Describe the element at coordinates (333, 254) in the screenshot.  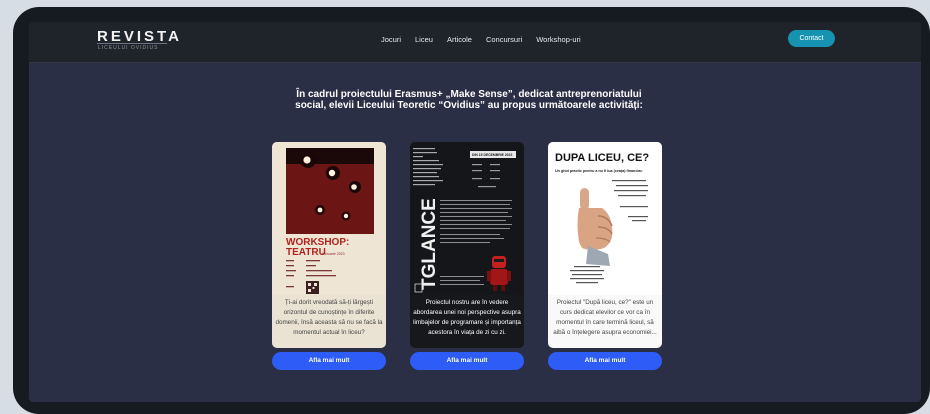
I see `poster-date: februarie 2023` at that location.